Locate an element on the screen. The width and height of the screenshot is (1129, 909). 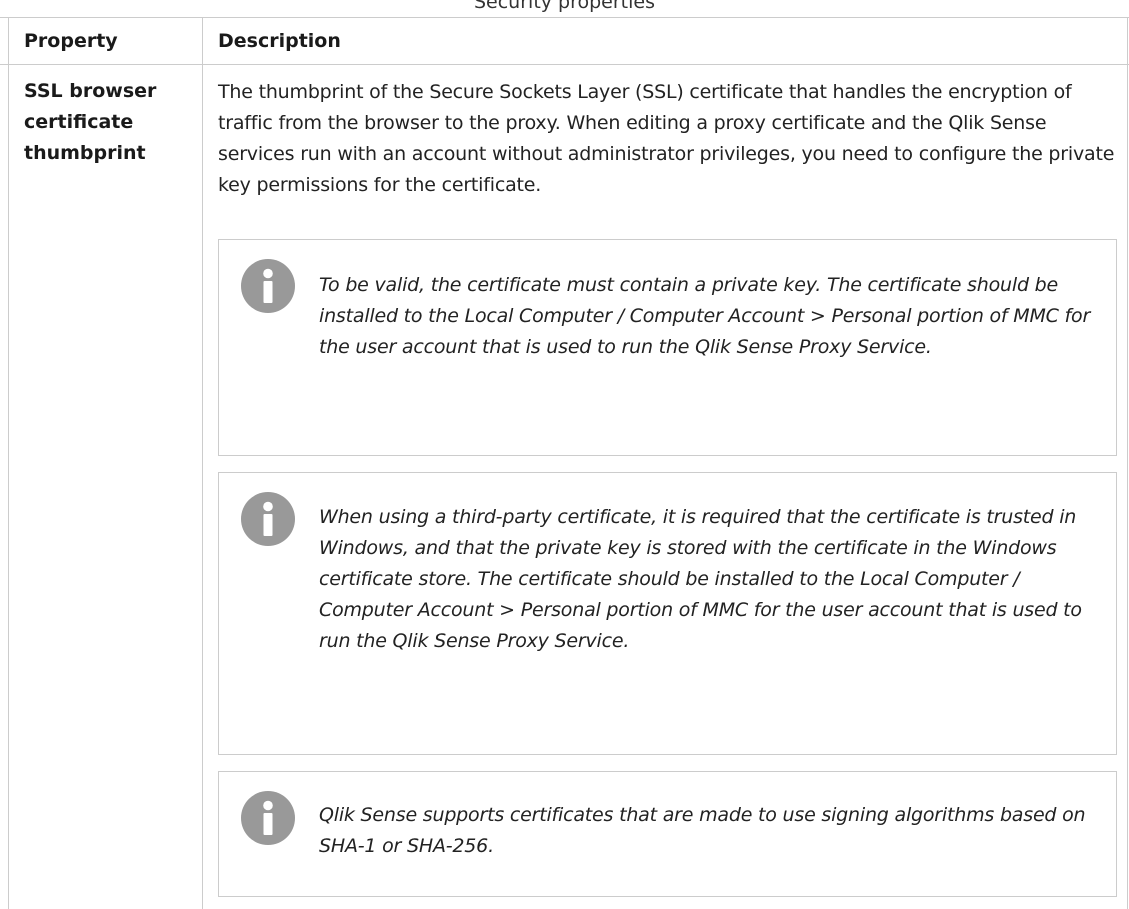
header-description: Description is located at coordinates (279, 41).